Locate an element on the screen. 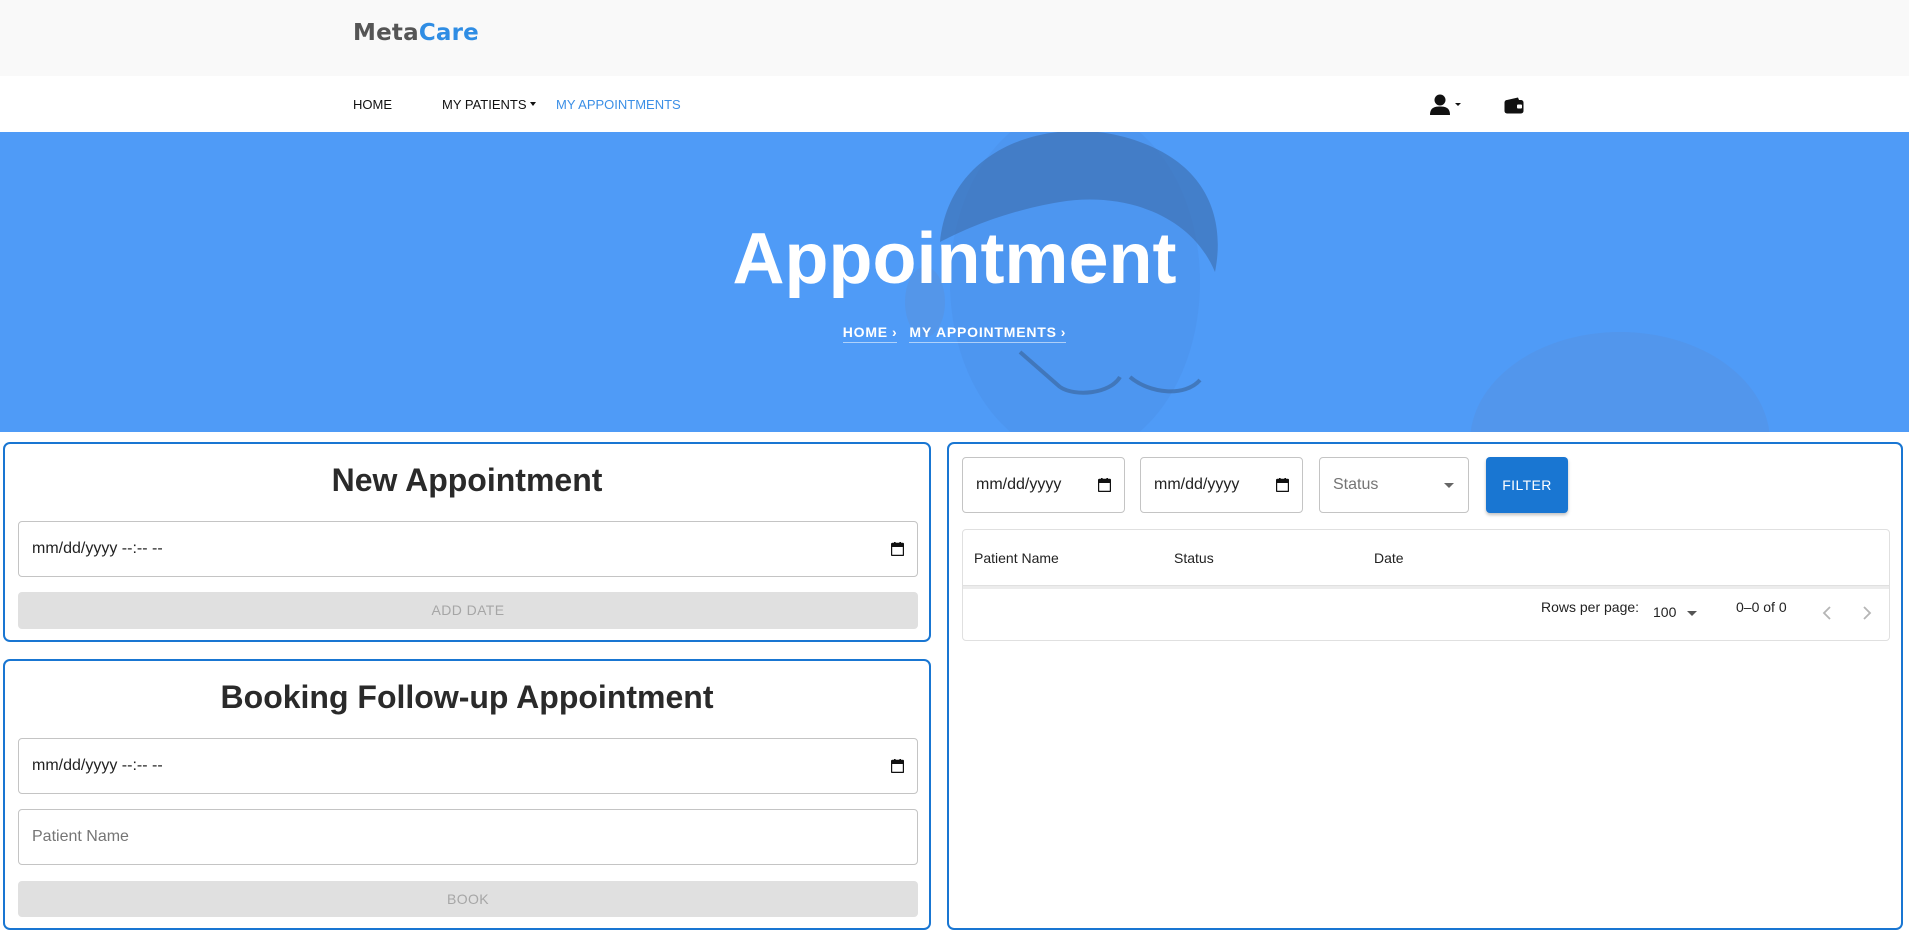 Image resolution: width=1909 pixels, height=935 pixels. breadcrumb: HOME › MY APPOINTMENTS › is located at coordinates (954, 333).